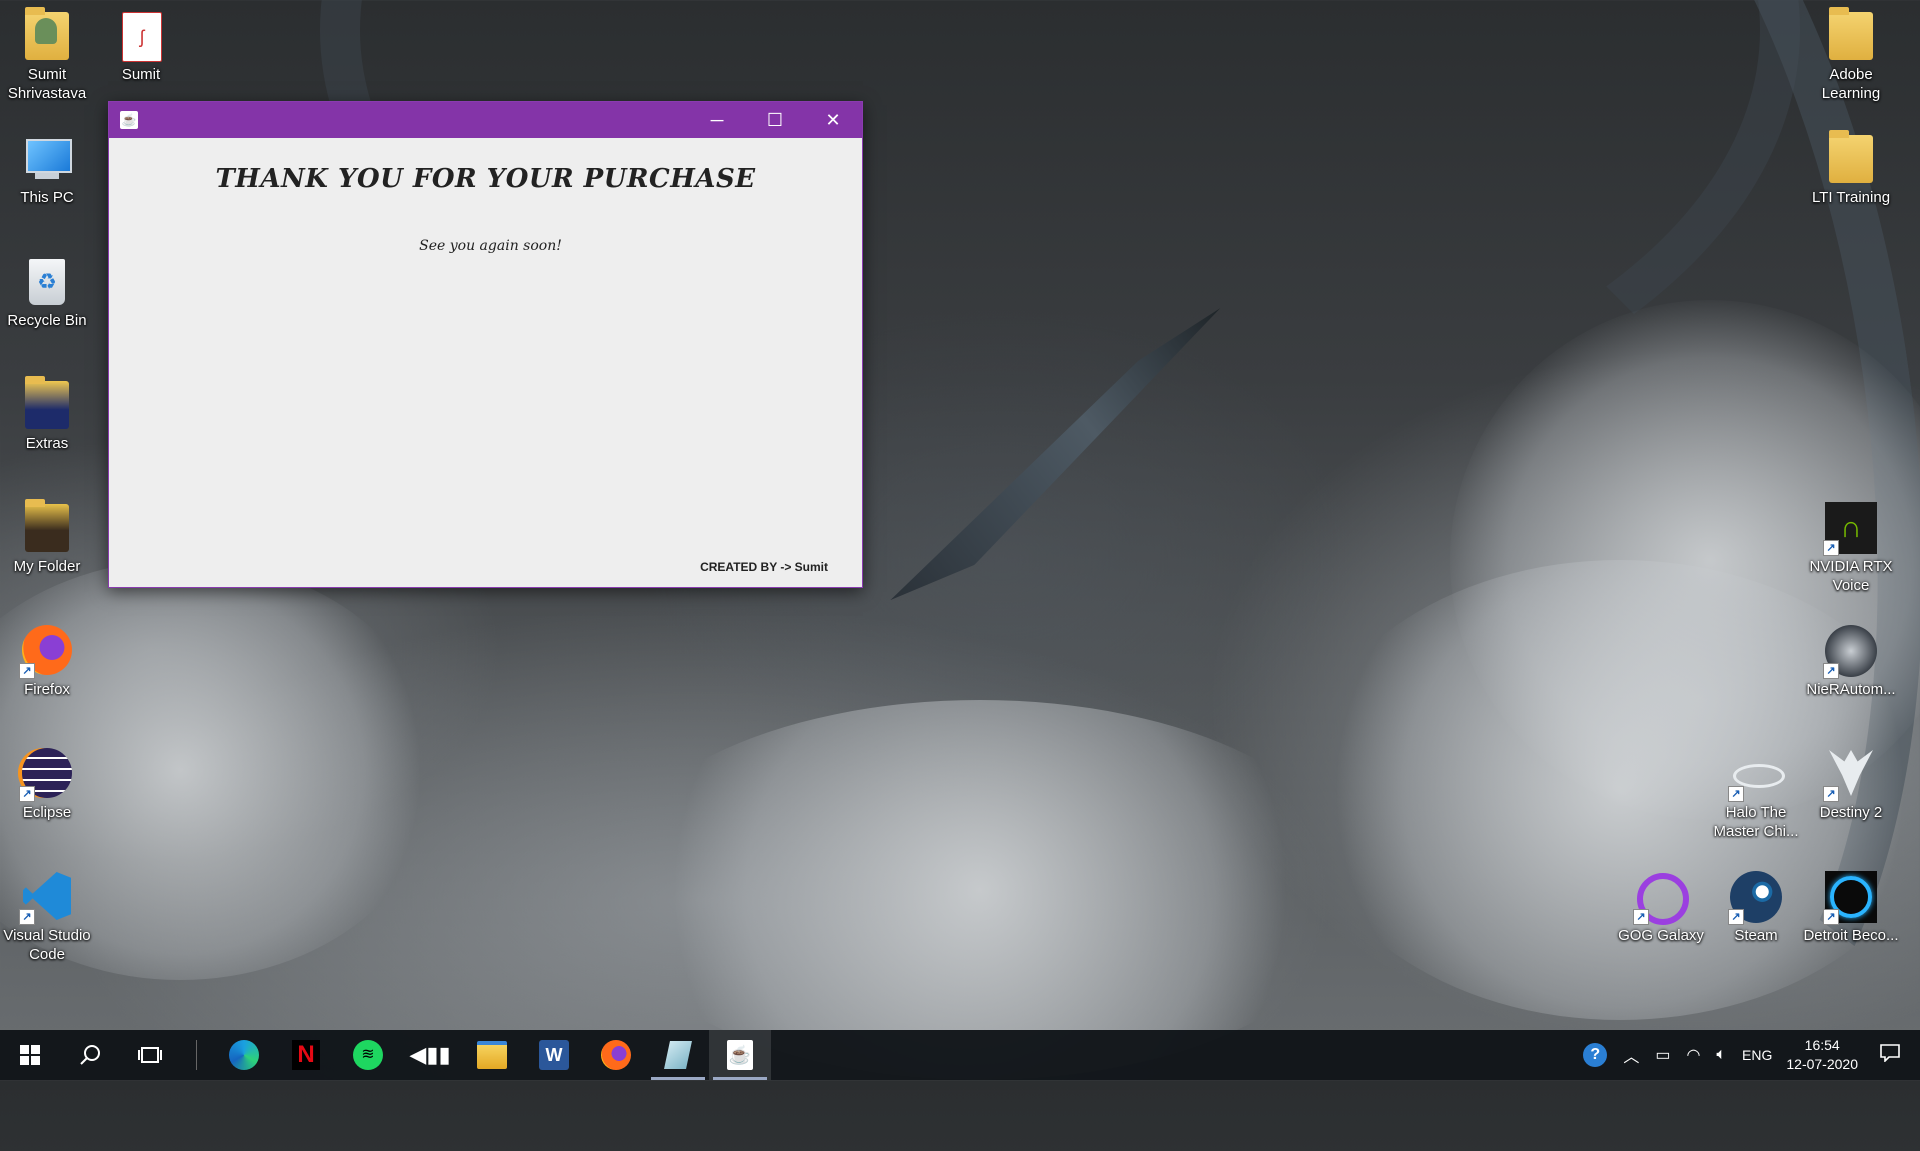 The height and width of the screenshot is (1151, 1920). I want to click on desktop-icon-my-folder: My Folder, so click(47, 537).